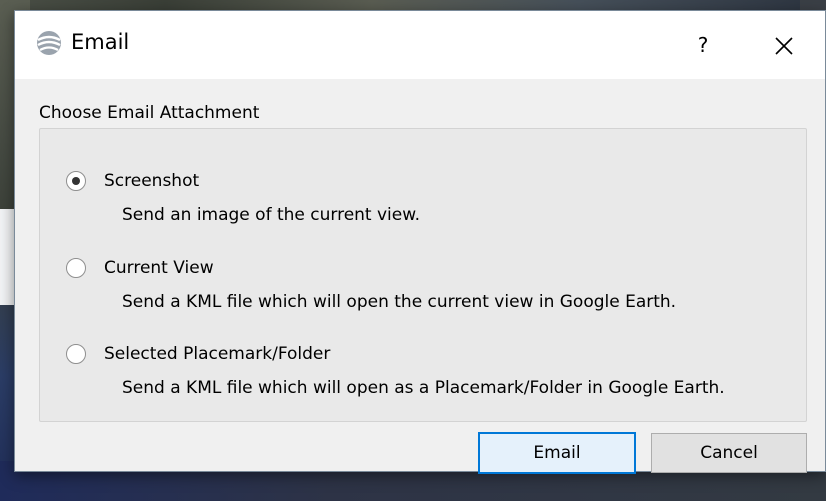  I want to click on google-earth-icon, so click(49, 43).